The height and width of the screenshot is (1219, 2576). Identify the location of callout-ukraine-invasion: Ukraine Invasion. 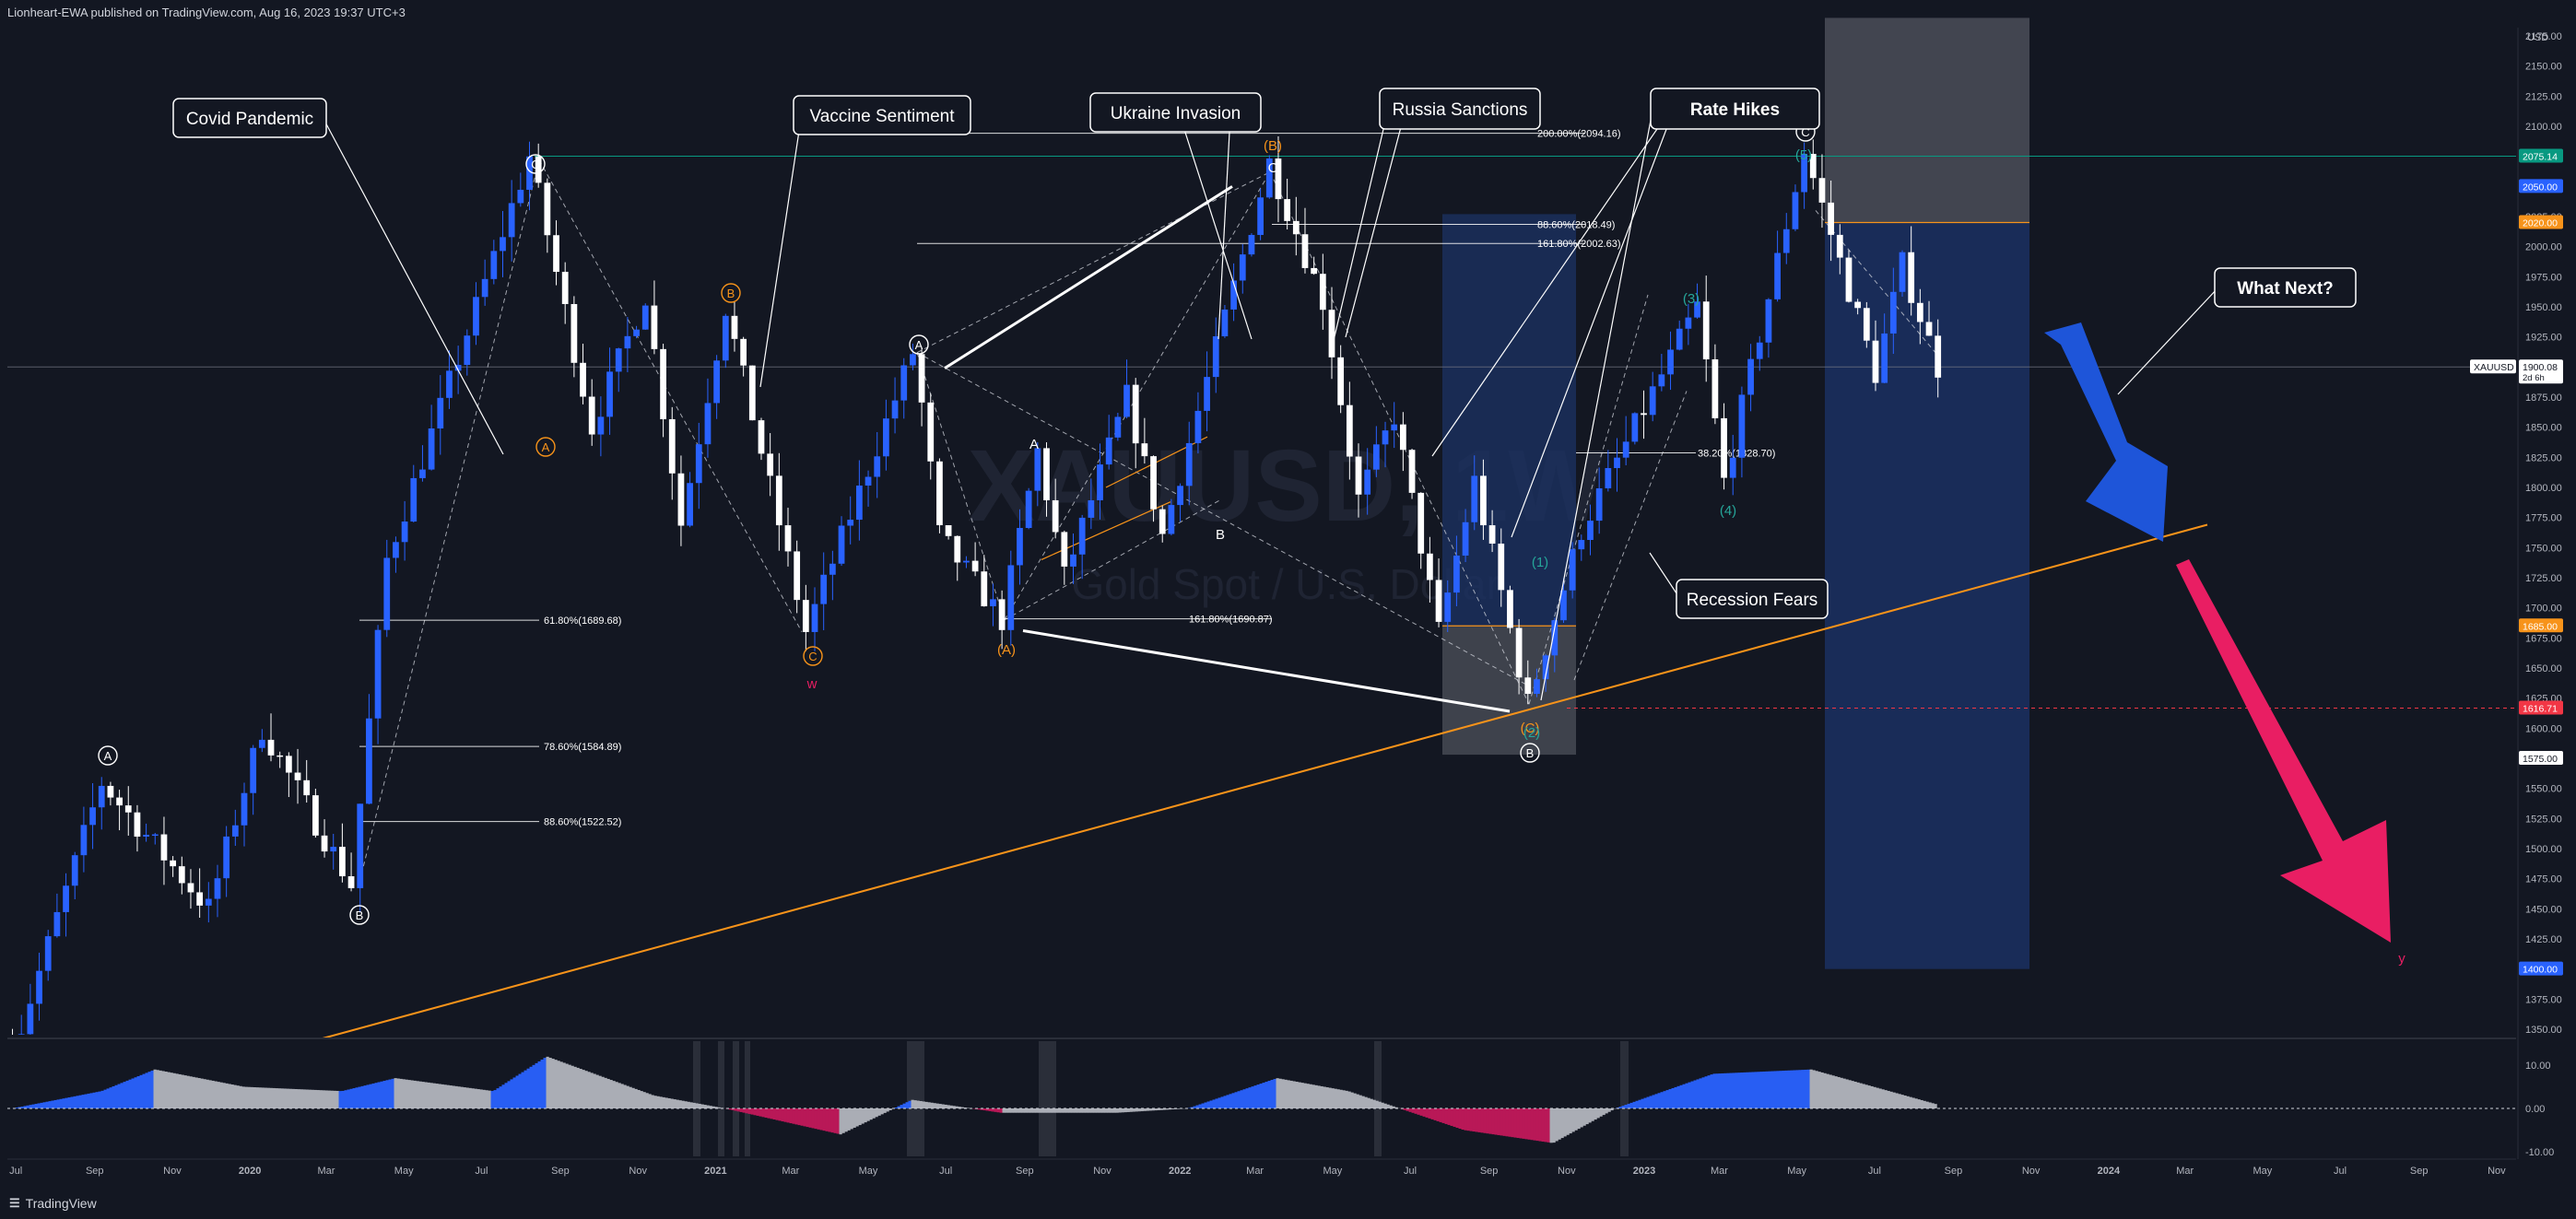
(1176, 113).